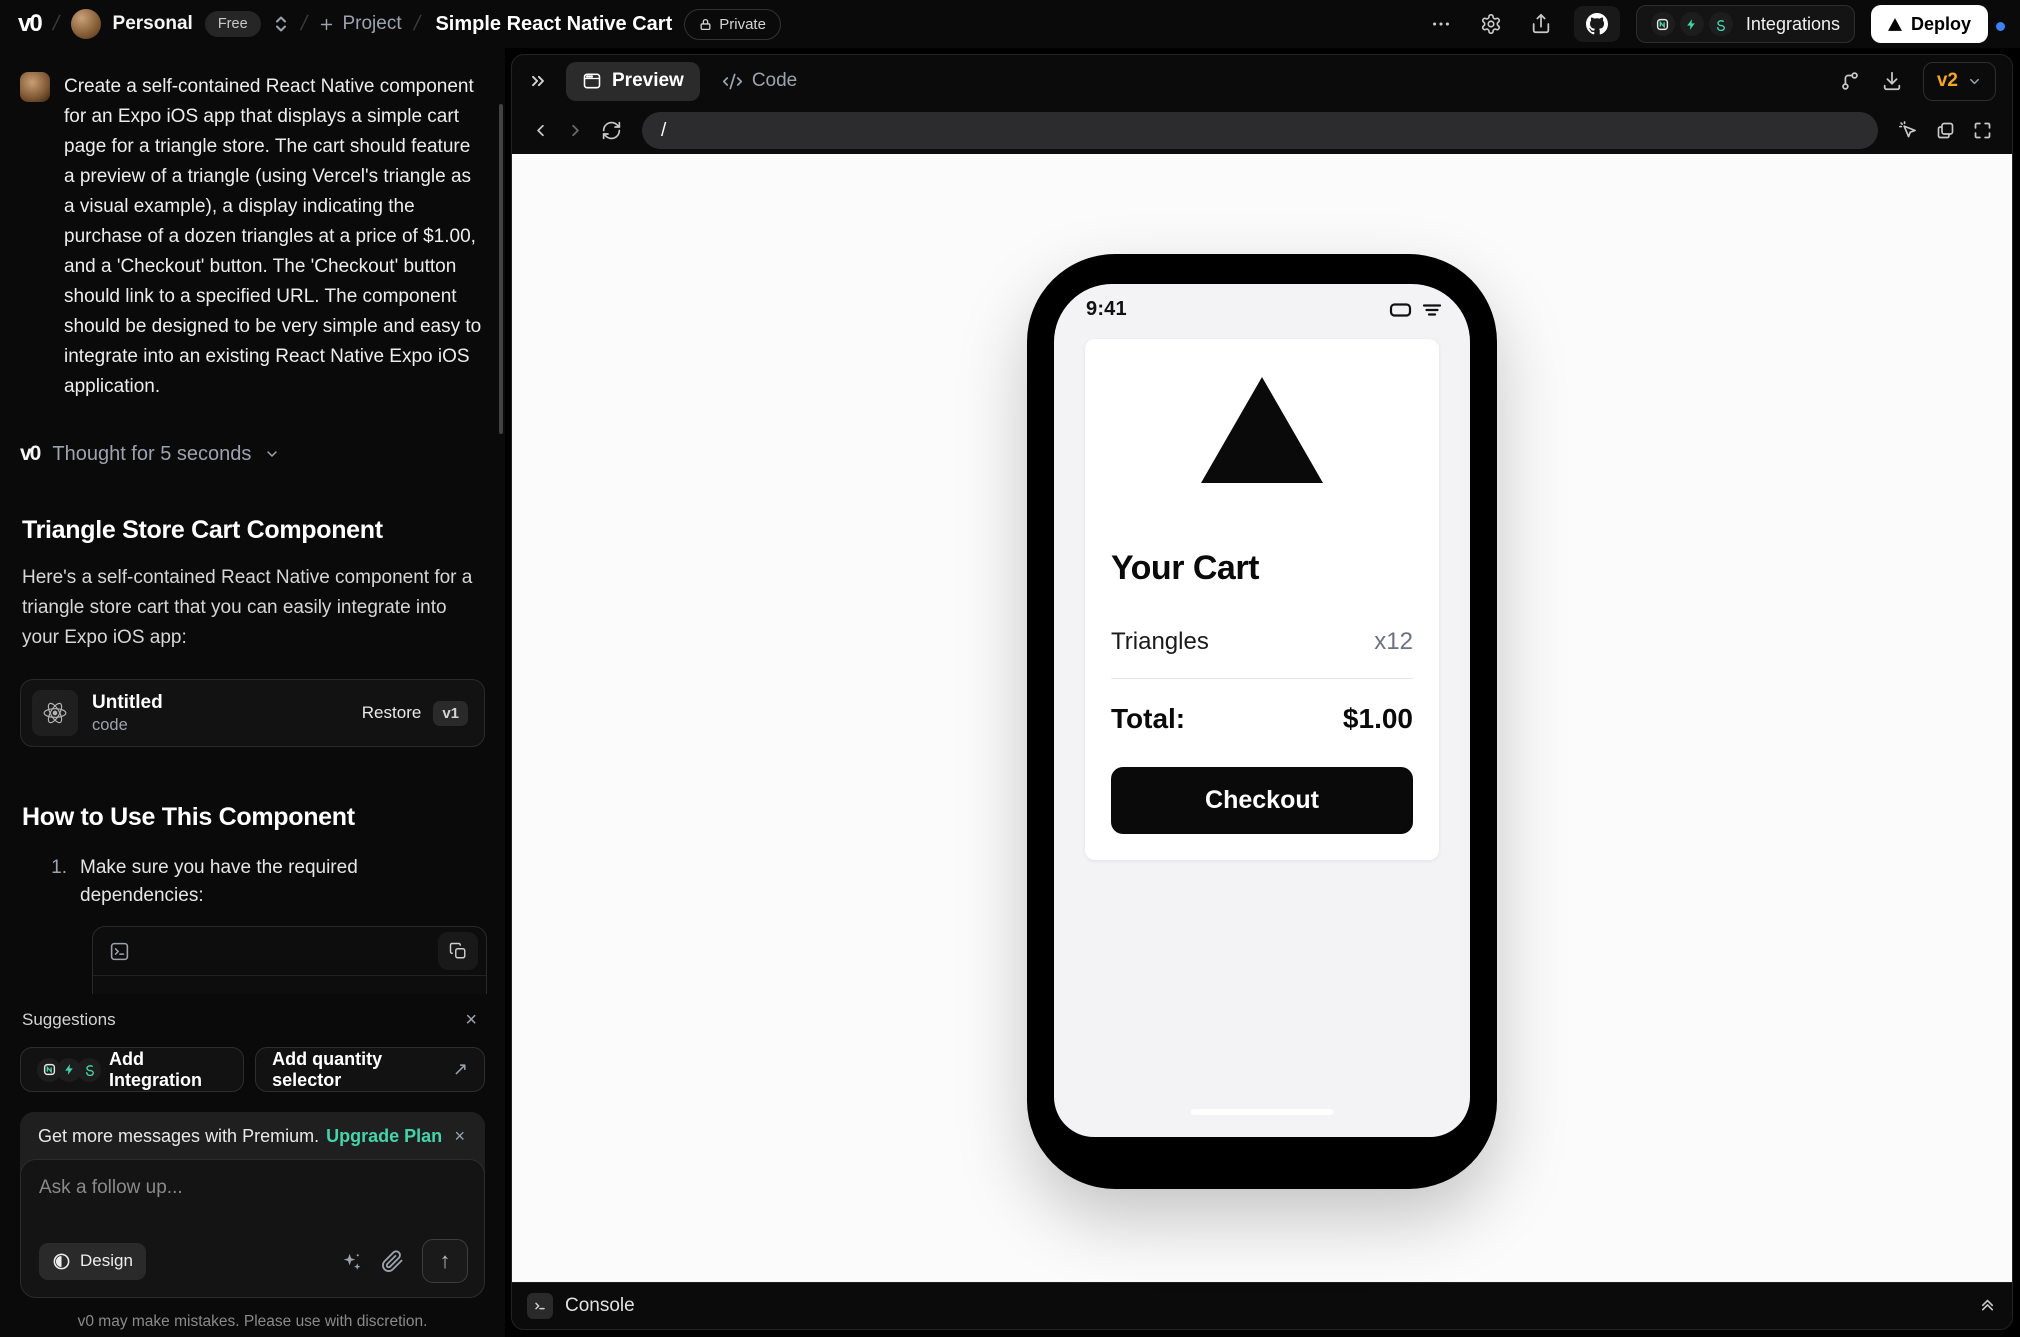 Image resolution: width=2020 pixels, height=1337 pixels. I want to click on copy-icon, so click(457, 950).